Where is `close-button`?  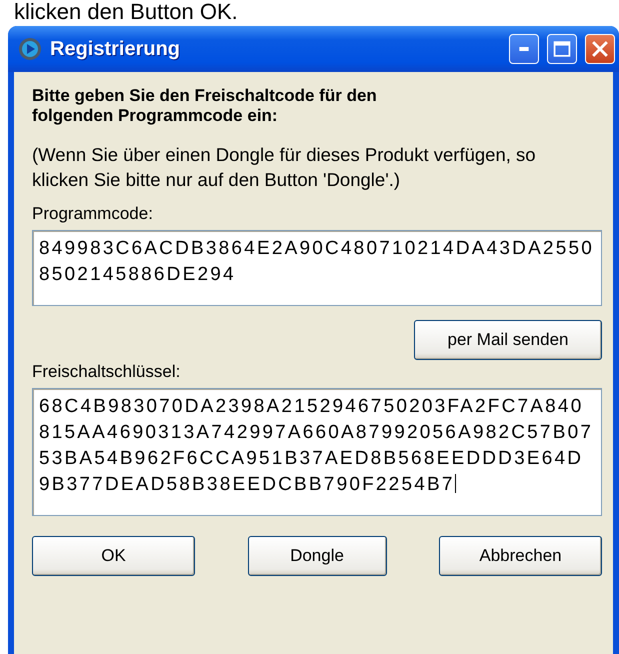
close-button is located at coordinates (600, 49).